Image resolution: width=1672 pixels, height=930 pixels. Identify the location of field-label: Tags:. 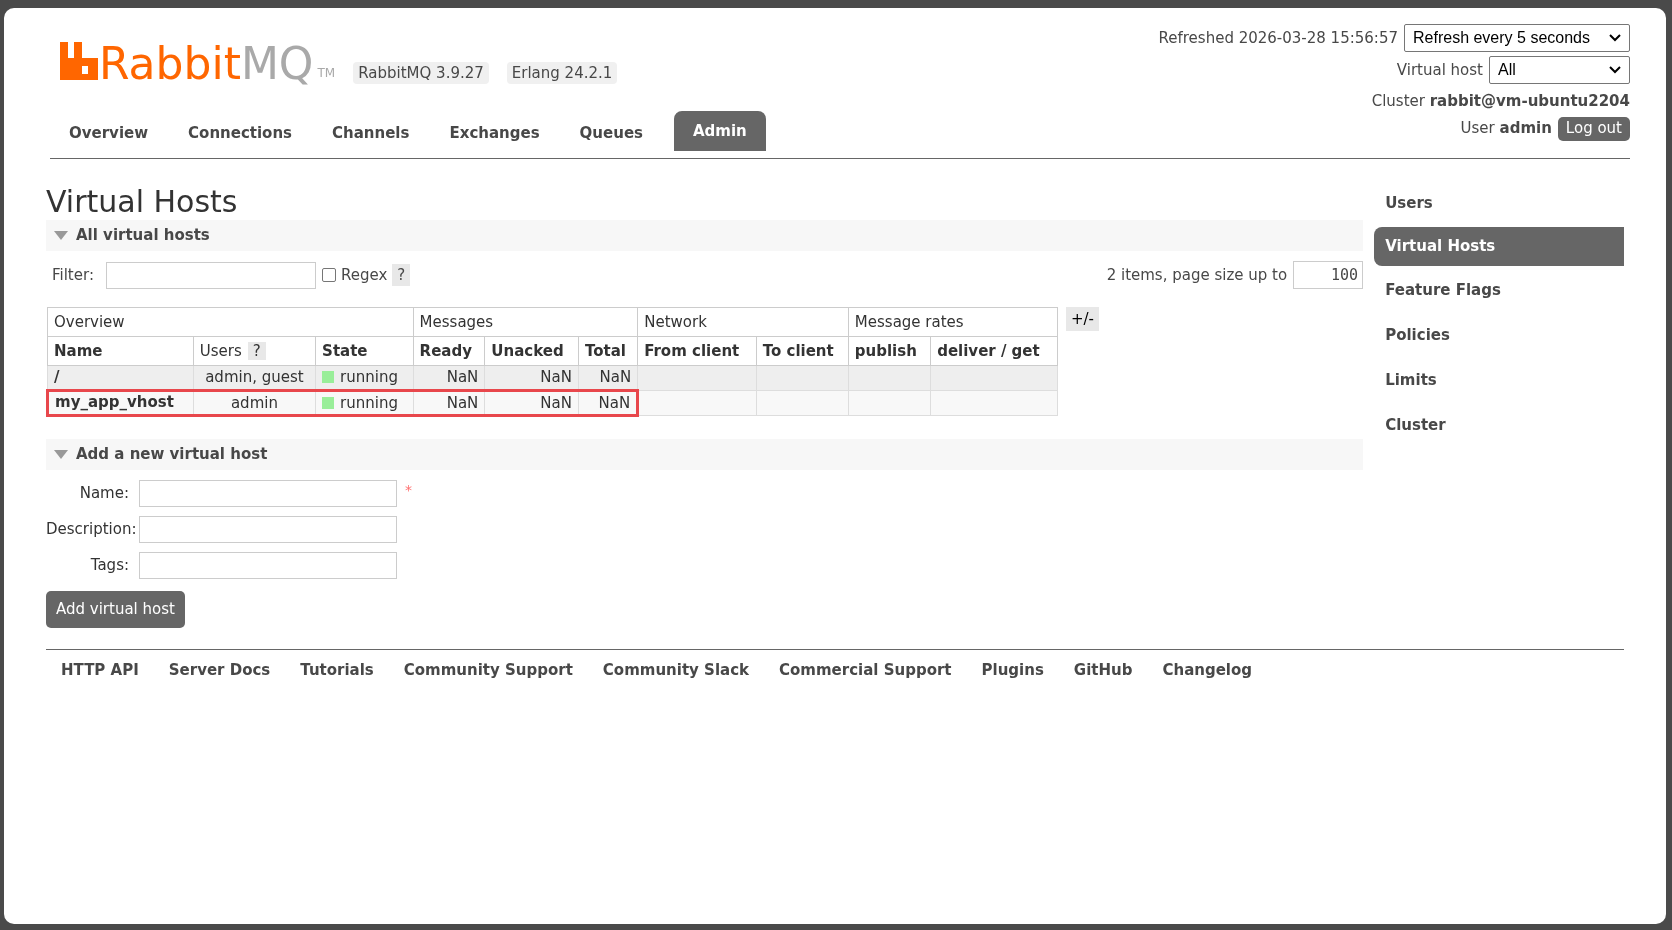
(109, 566).